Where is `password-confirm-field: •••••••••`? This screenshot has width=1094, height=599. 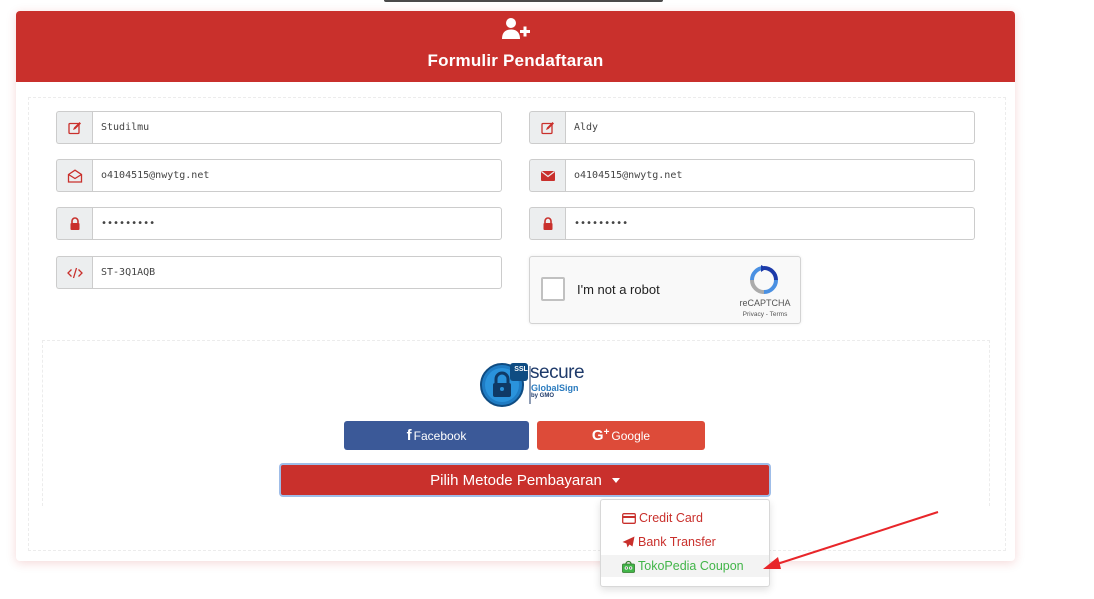
password-confirm-field: ••••••••• is located at coordinates (752, 223).